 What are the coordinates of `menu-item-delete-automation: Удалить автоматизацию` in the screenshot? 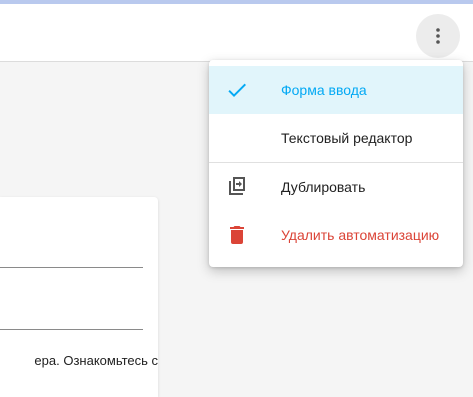 It's located at (336, 235).